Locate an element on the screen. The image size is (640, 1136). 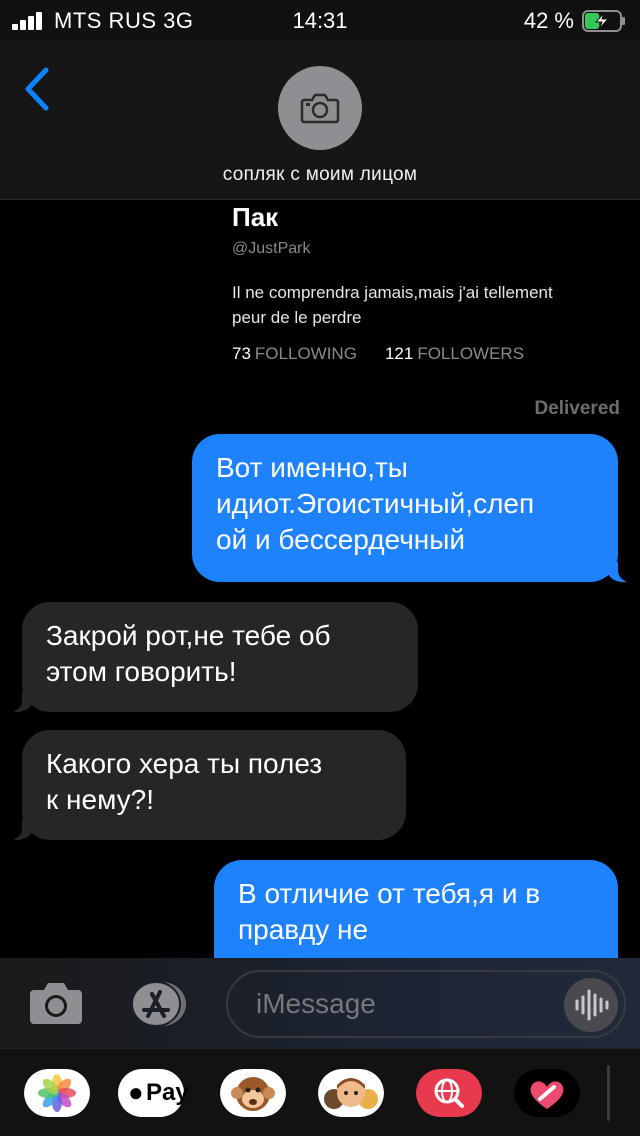
monkey-animoji-icon is located at coordinates (253, 1093).